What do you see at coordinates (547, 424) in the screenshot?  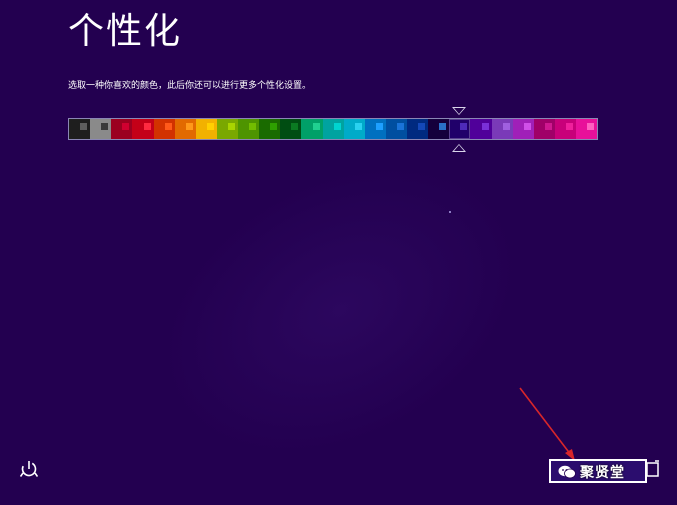 I see `annotation-arrow-icon` at bounding box center [547, 424].